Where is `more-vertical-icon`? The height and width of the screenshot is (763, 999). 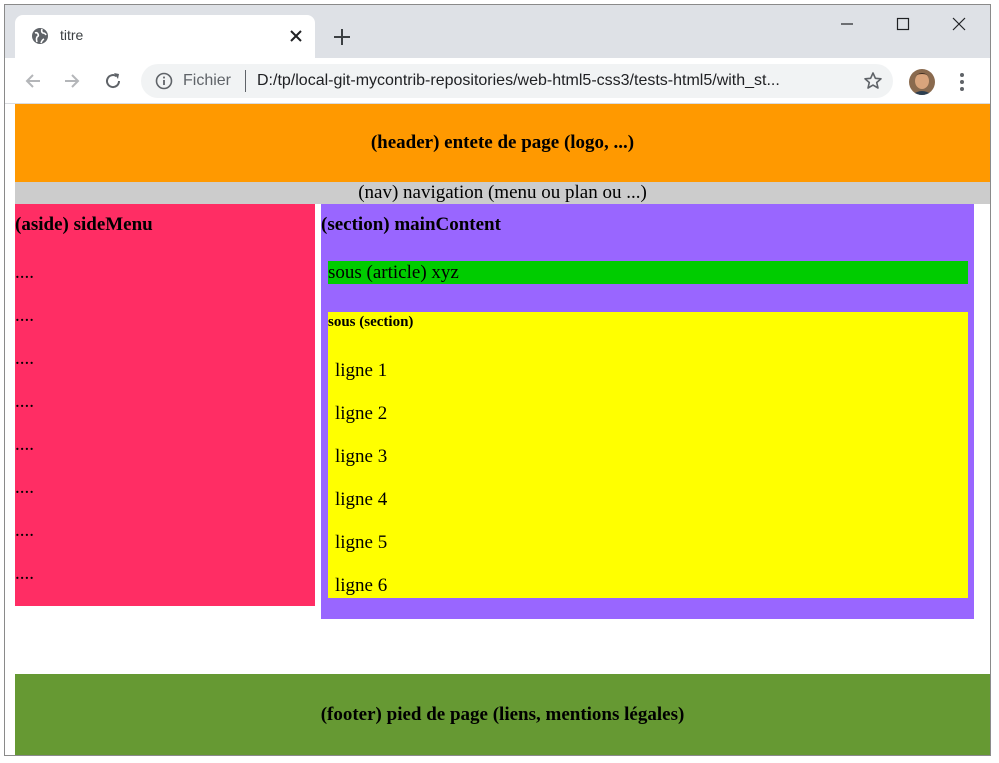 more-vertical-icon is located at coordinates (962, 82).